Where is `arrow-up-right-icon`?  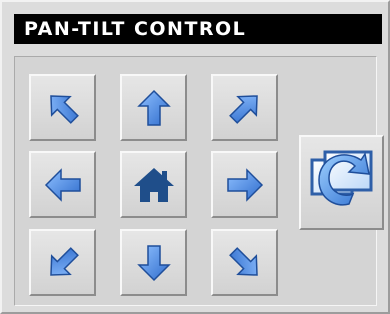
arrow-up-right-icon is located at coordinates (243, 109).